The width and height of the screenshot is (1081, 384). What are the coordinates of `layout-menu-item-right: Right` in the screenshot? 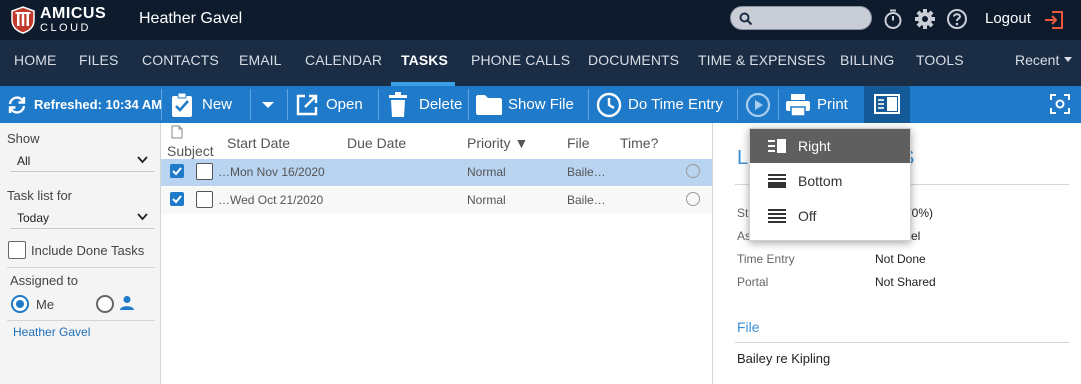 It's located at (830, 146).